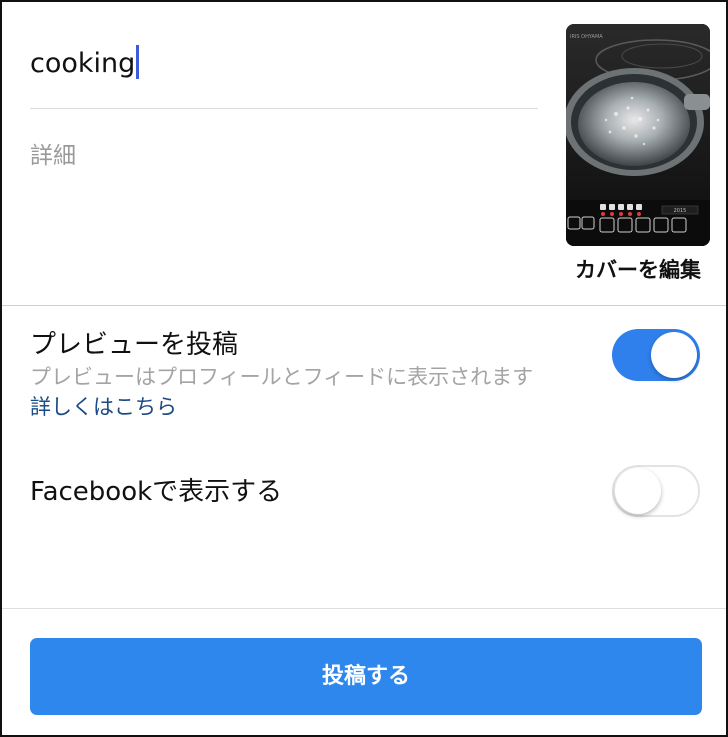 This screenshot has height=737, width=728. Describe the element at coordinates (280, 64) in the screenshot. I see `title-input: cooking` at that location.